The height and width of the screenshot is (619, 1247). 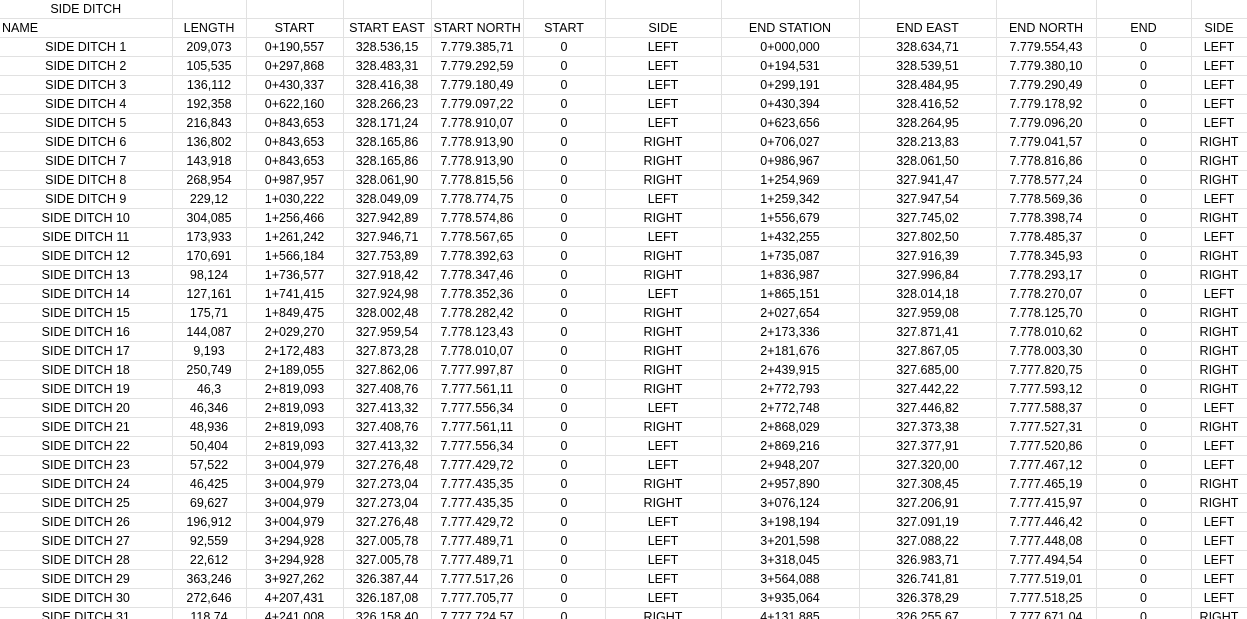 I want to click on cell-length: 268,954, so click(x=209, y=180).